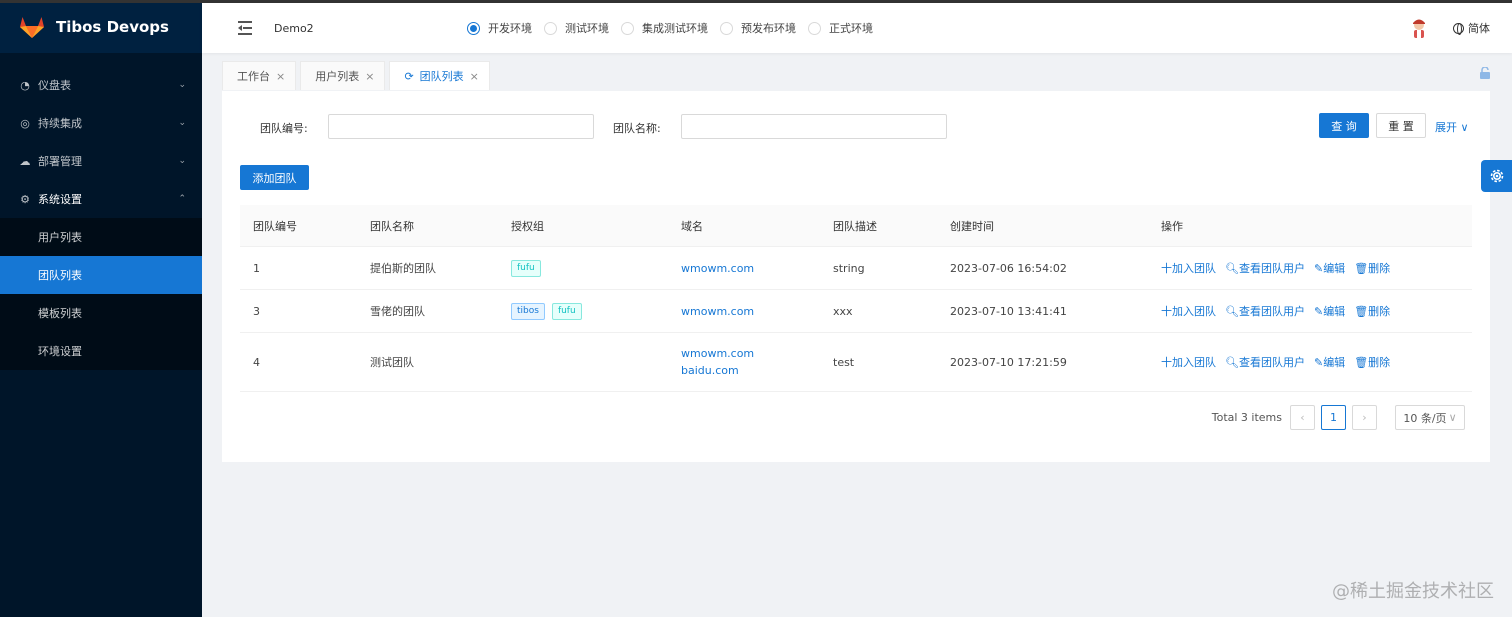 The height and width of the screenshot is (617, 1512). I want to click on sidebar-item-deploy: ☁ 部署管理 ⌄, so click(101, 161).